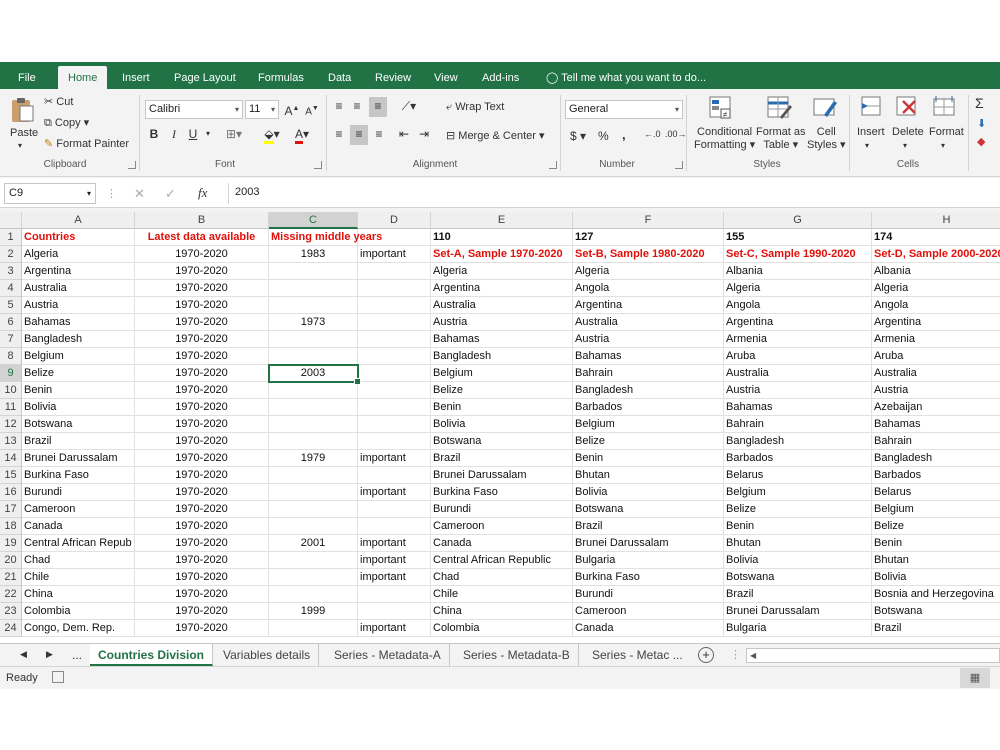  I want to click on cell-b8: 1970-2020, so click(202, 356).